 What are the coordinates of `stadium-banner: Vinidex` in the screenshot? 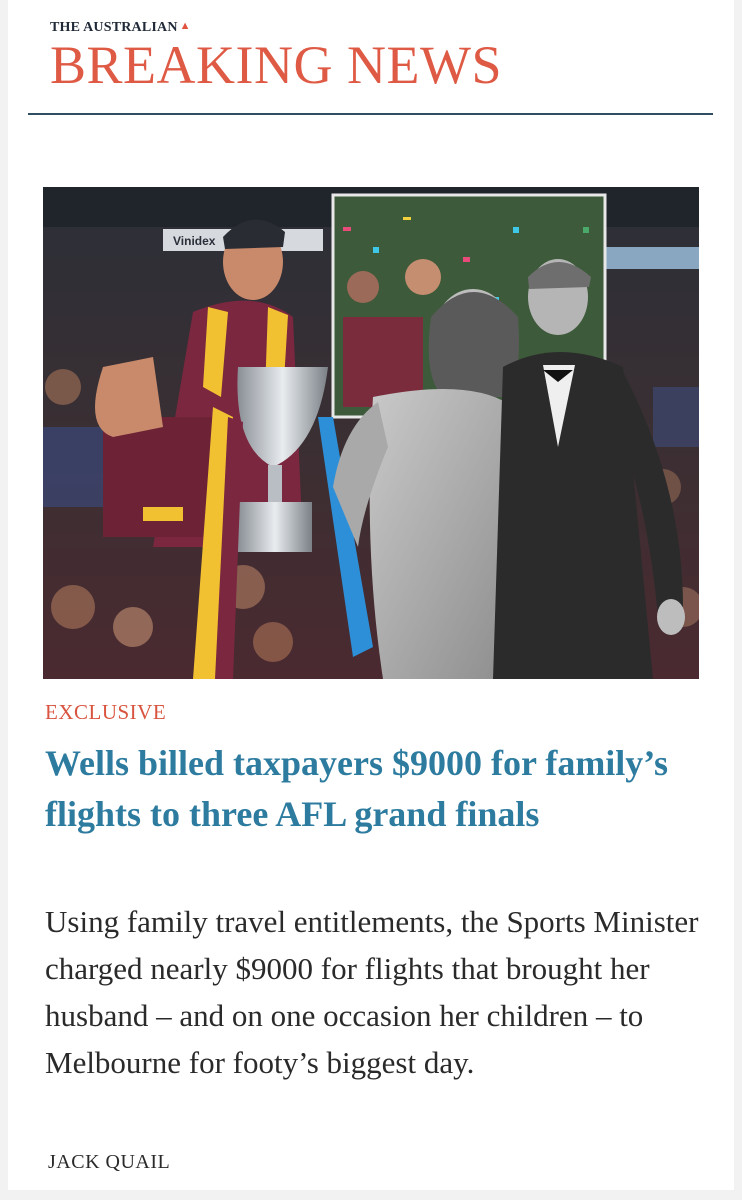 It's located at (194, 241).